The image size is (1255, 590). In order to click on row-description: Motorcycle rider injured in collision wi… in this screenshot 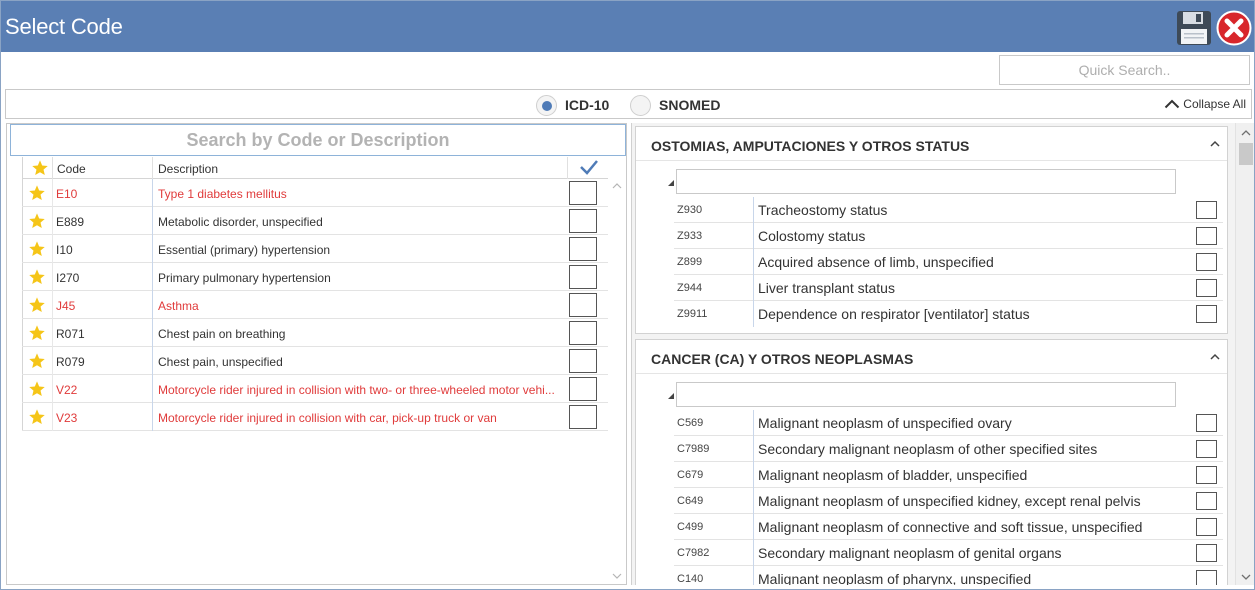, I will do `click(356, 390)`.